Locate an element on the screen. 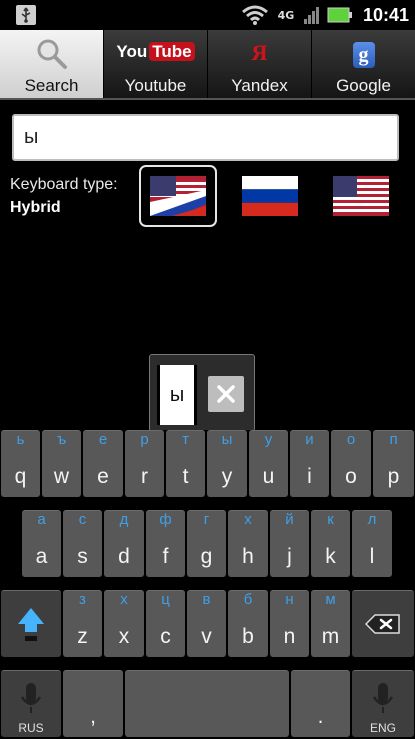 This screenshot has height=739, width=415. usb-icon is located at coordinates (26, 15).